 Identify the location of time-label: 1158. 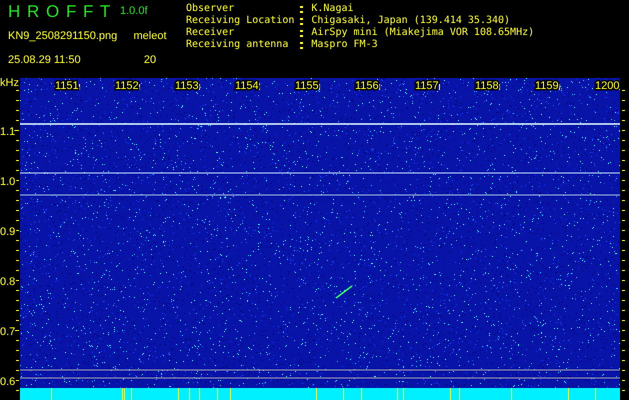
(487, 86).